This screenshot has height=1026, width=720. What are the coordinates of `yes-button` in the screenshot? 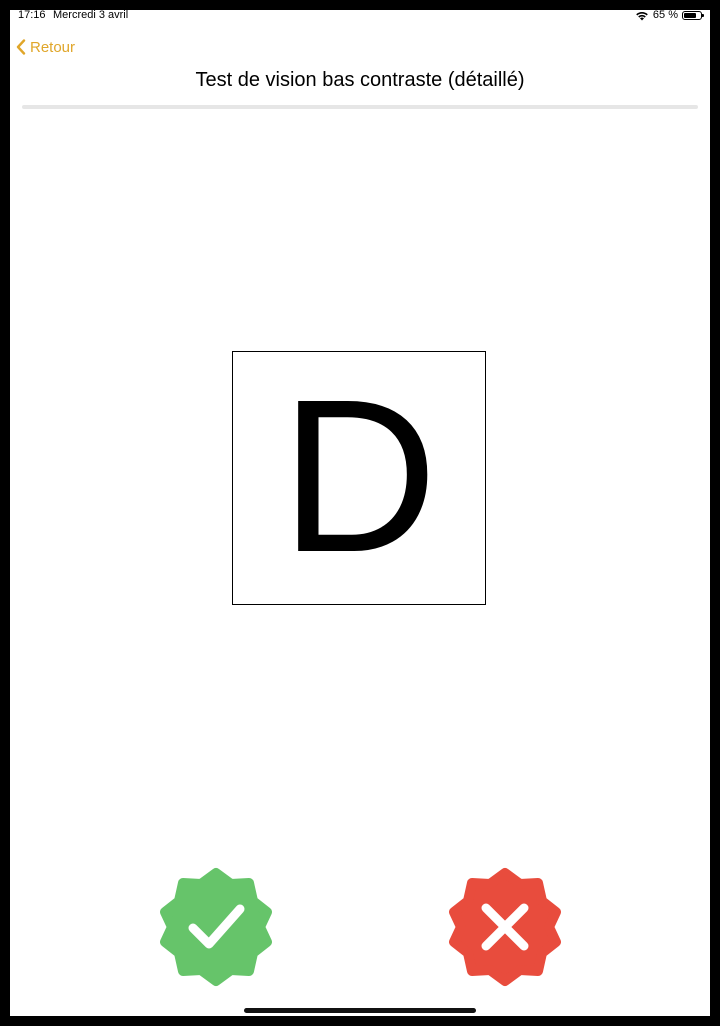 It's located at (216, 927).